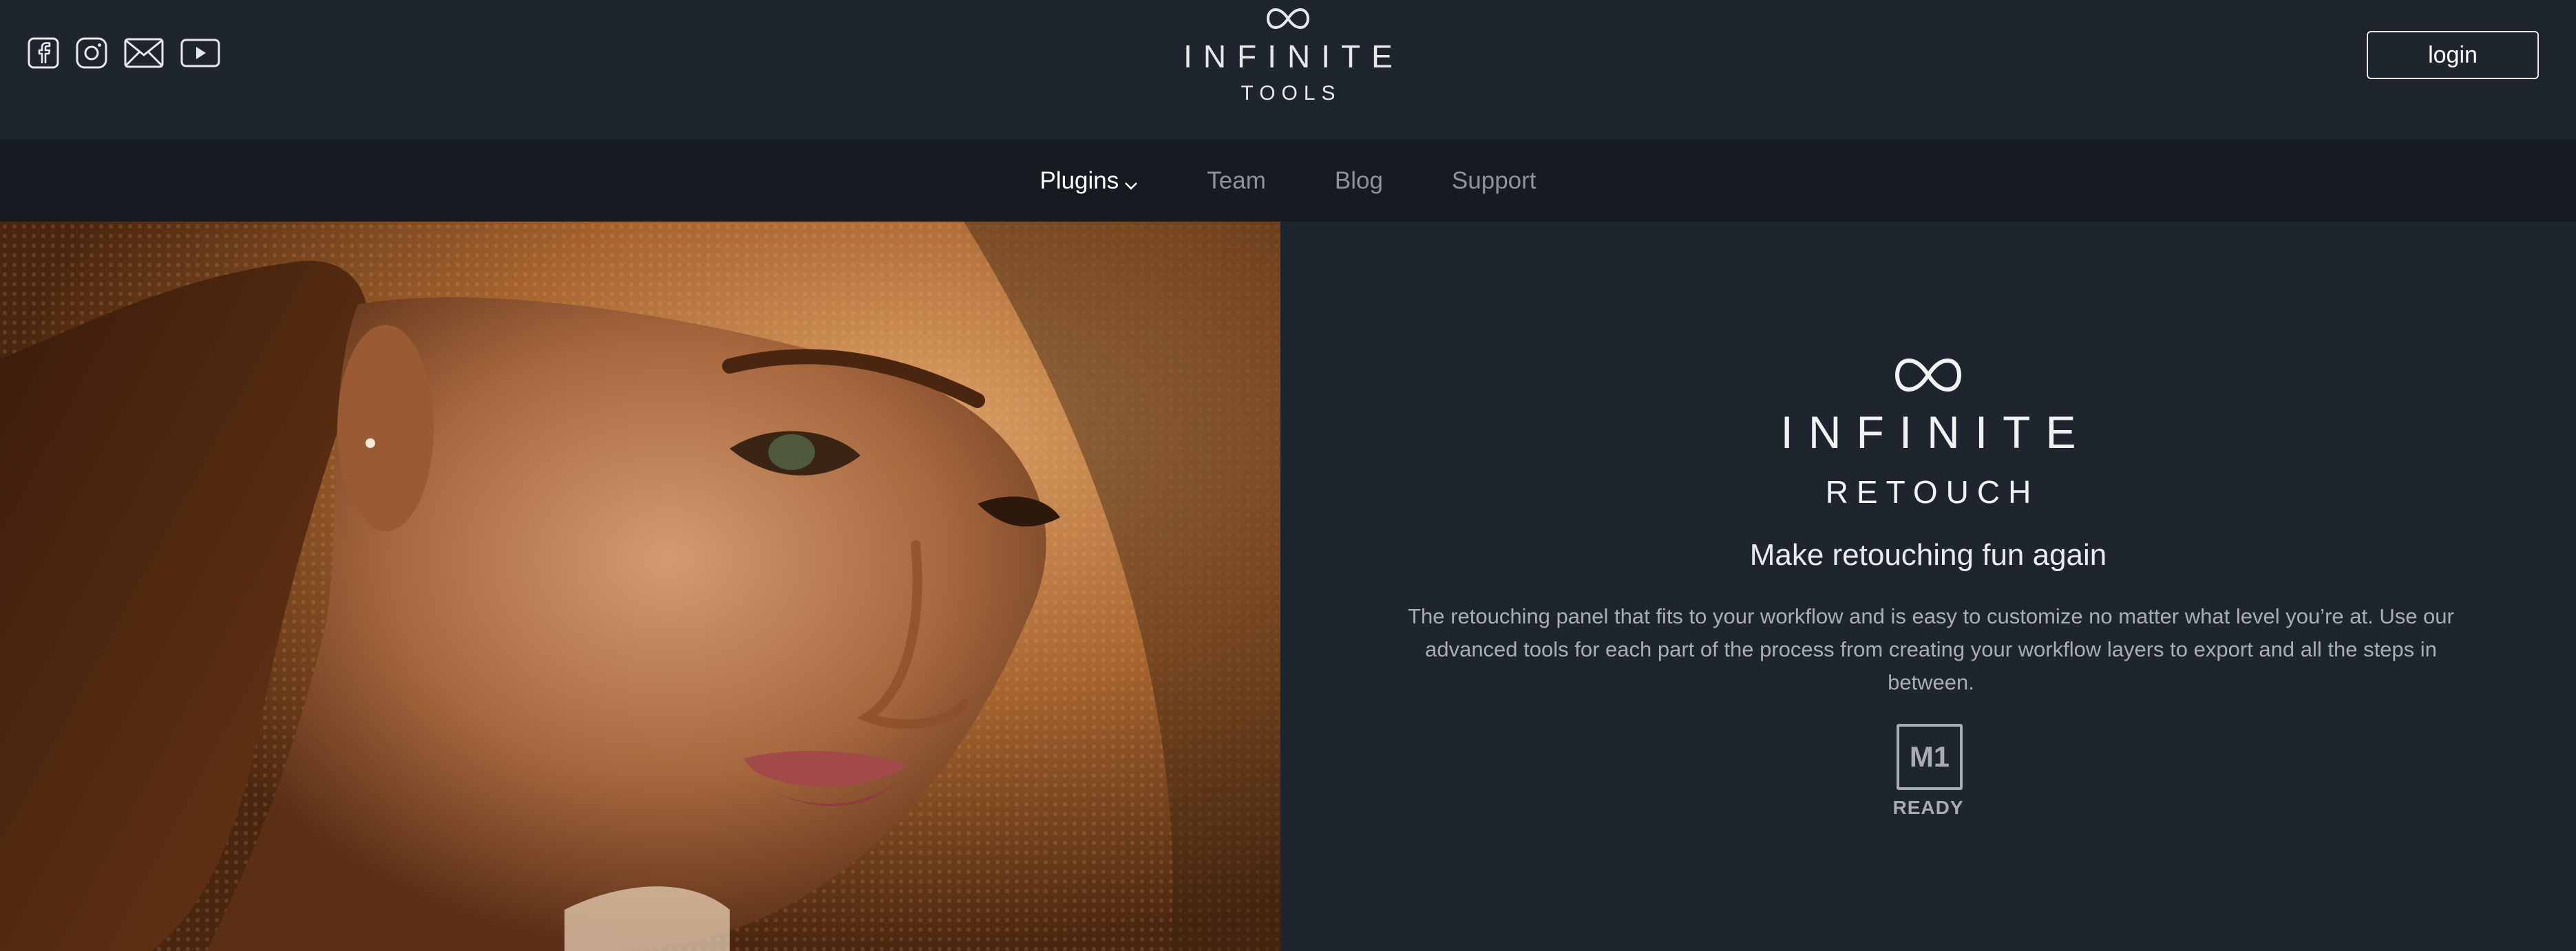 Image resolution: width=2576 pixels, height=951 pixels. I want to click on nav-item-label: Blog, so click(1359, 180).